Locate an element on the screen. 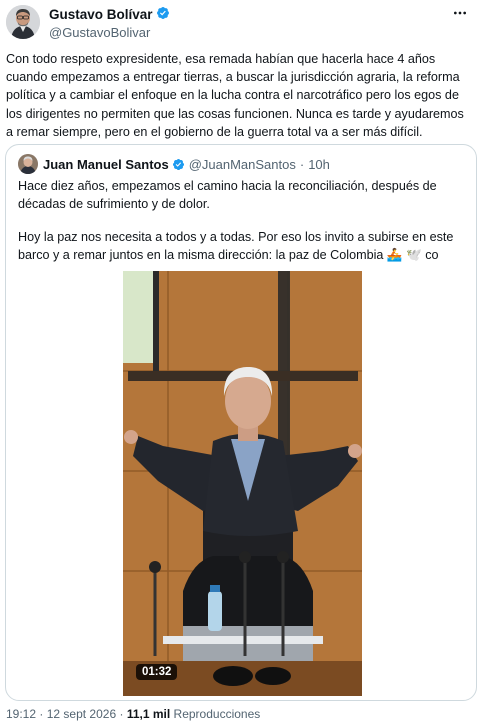  author-name: Gustavo Bolívar is located at coordinates (109, 14).